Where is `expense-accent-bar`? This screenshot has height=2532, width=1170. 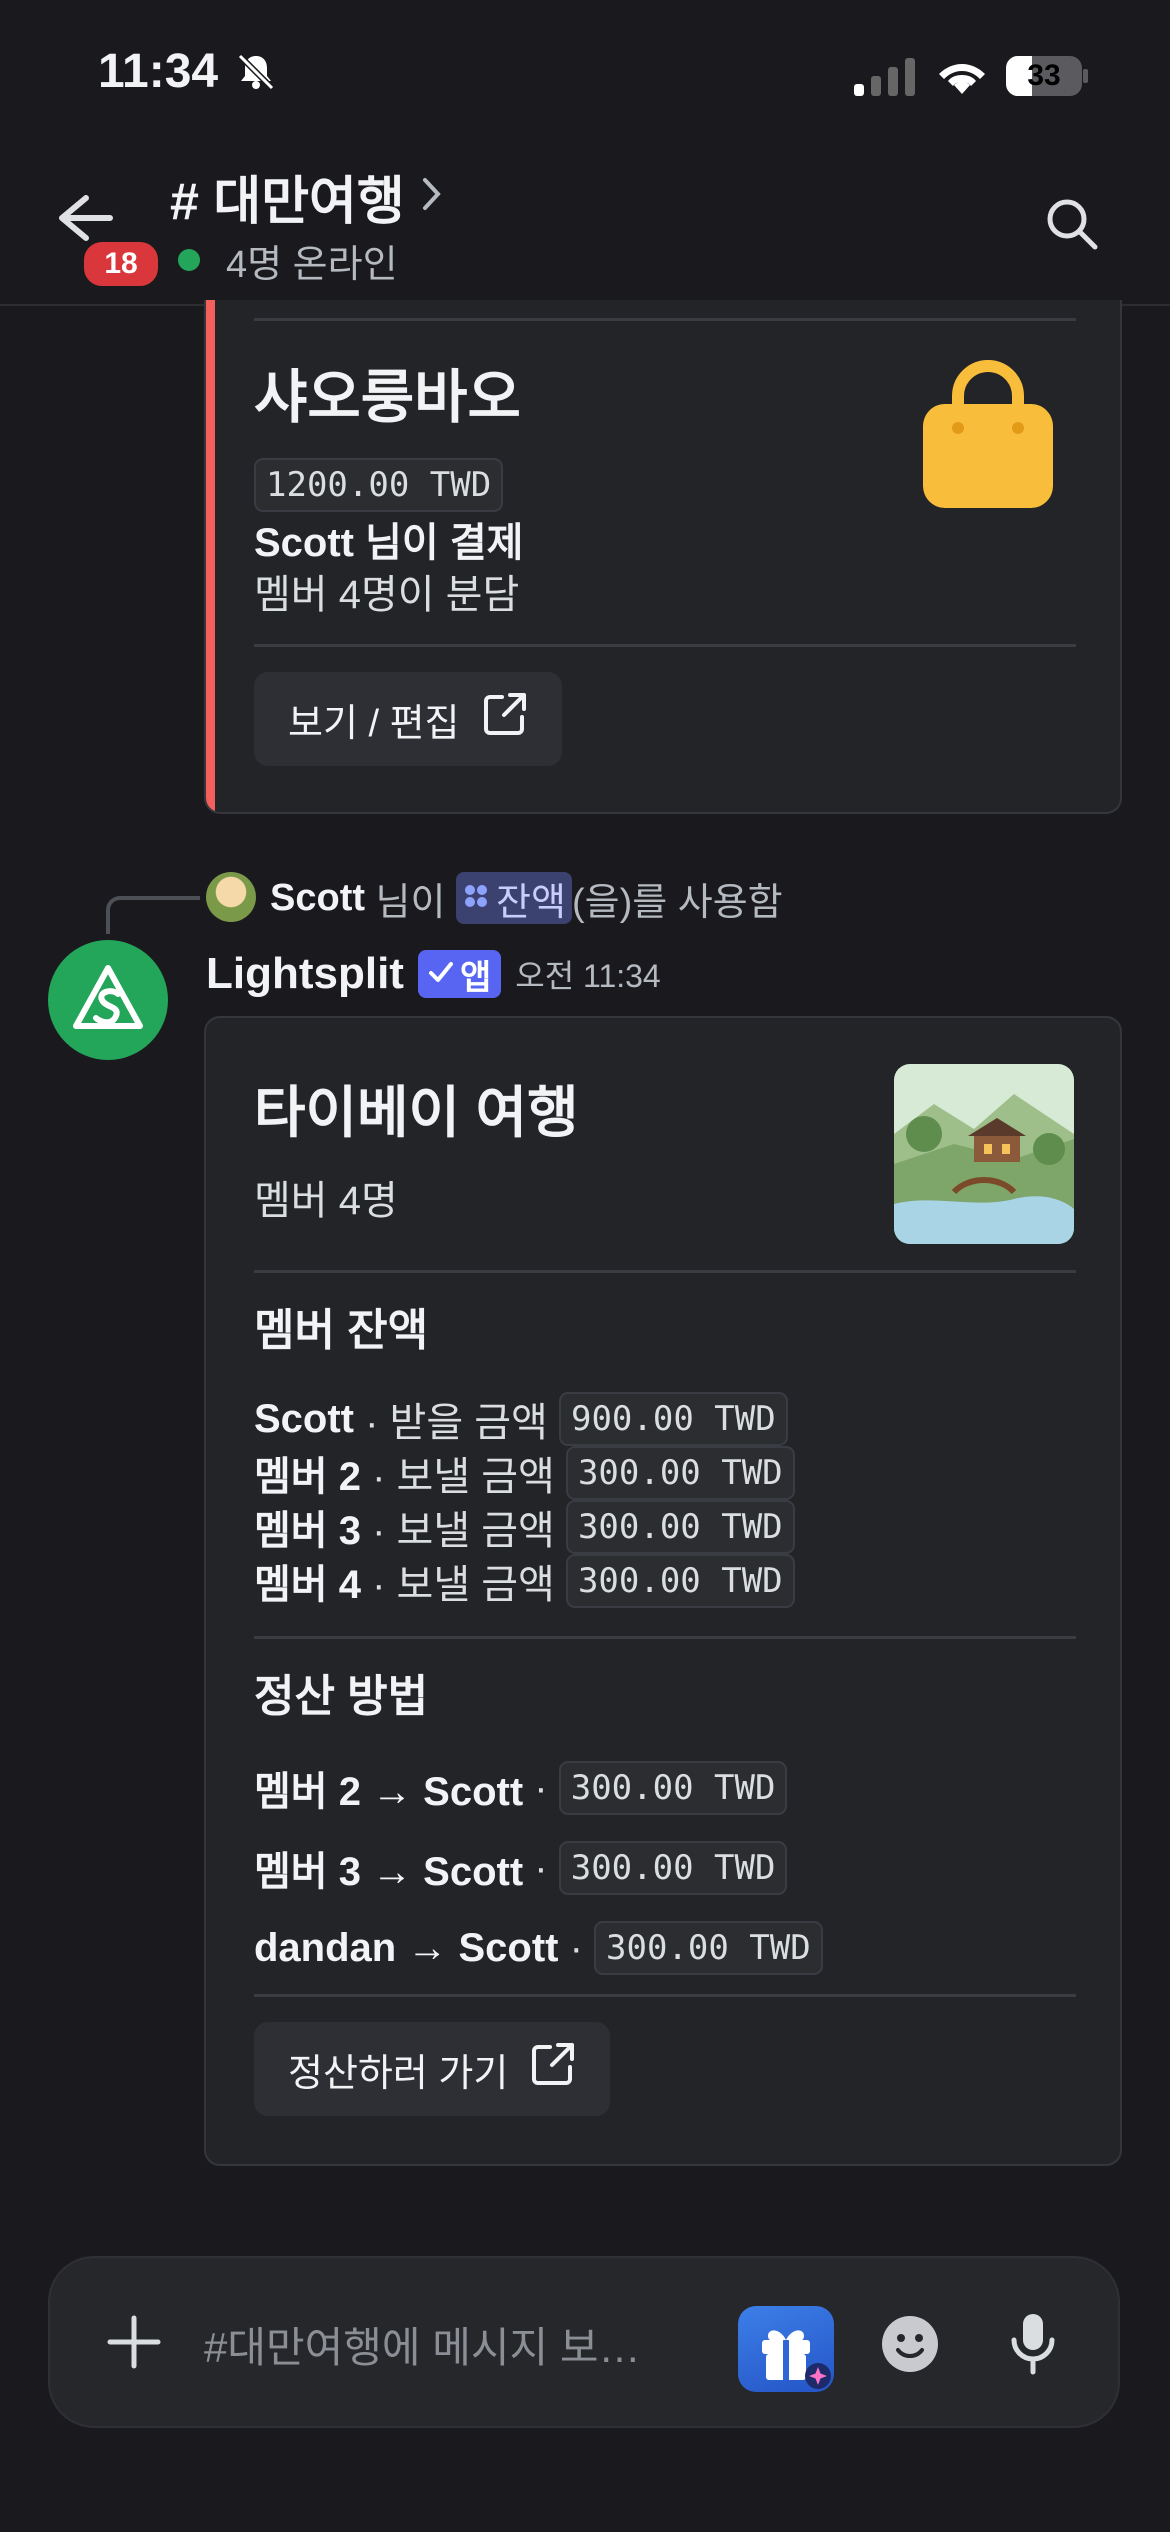 expense-accent-bar is located at coordinates (210, 556).